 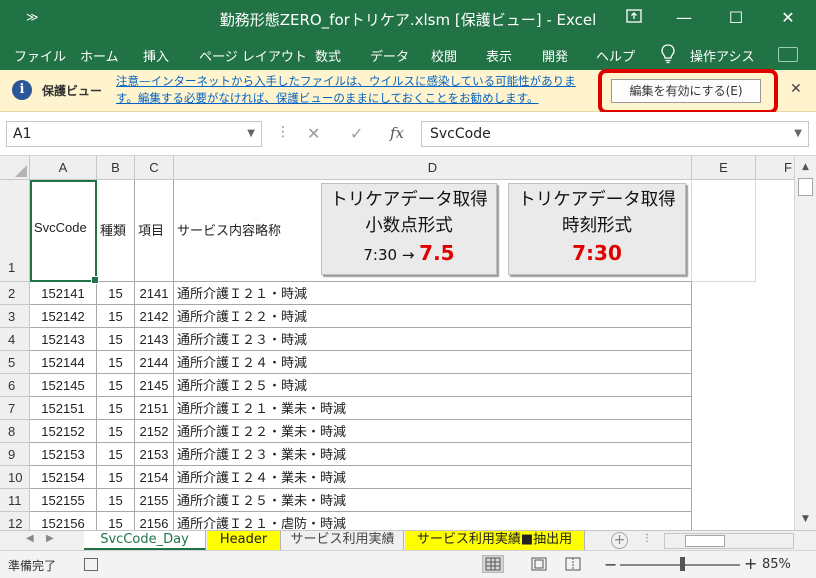 What do you see at coordinates (40, 55) in the screenshot?
I see `tab-file: ファイル` at bounding box center [40, 55].